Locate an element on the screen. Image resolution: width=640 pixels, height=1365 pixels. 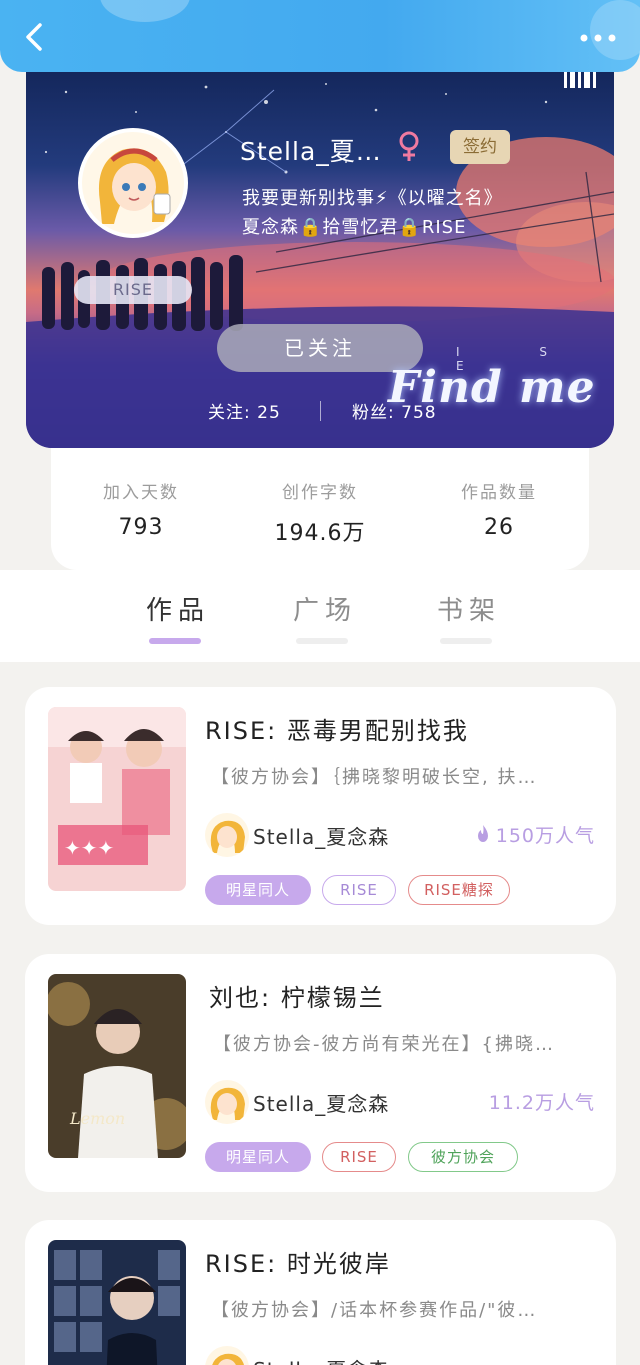
work-title: RISE: 恶毒男配别找我 is located at coordinates (337, 728).